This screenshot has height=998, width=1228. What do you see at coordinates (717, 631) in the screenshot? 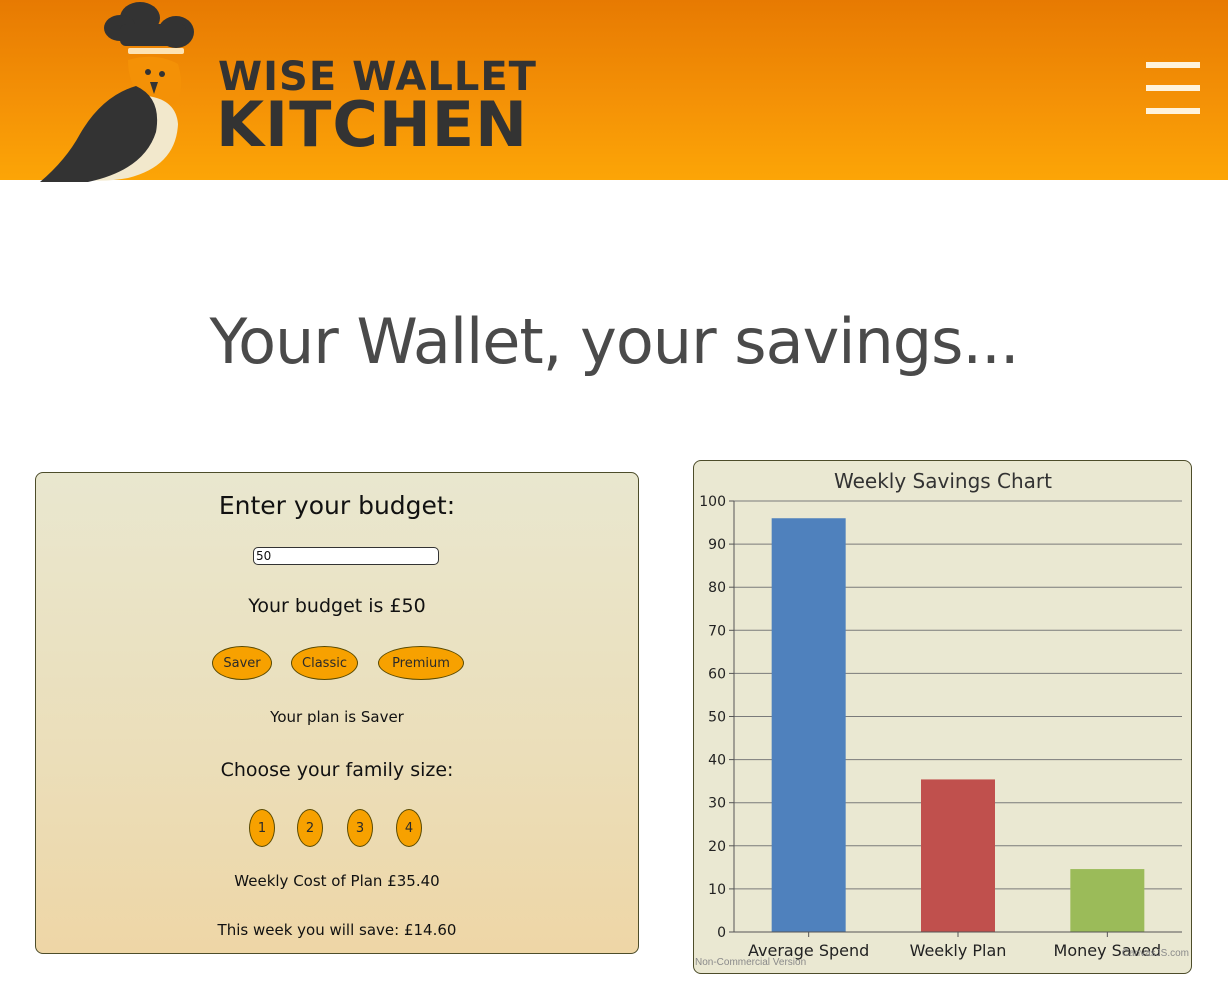
I see `y-tick-label: 70` at bounding box center [717, 631].